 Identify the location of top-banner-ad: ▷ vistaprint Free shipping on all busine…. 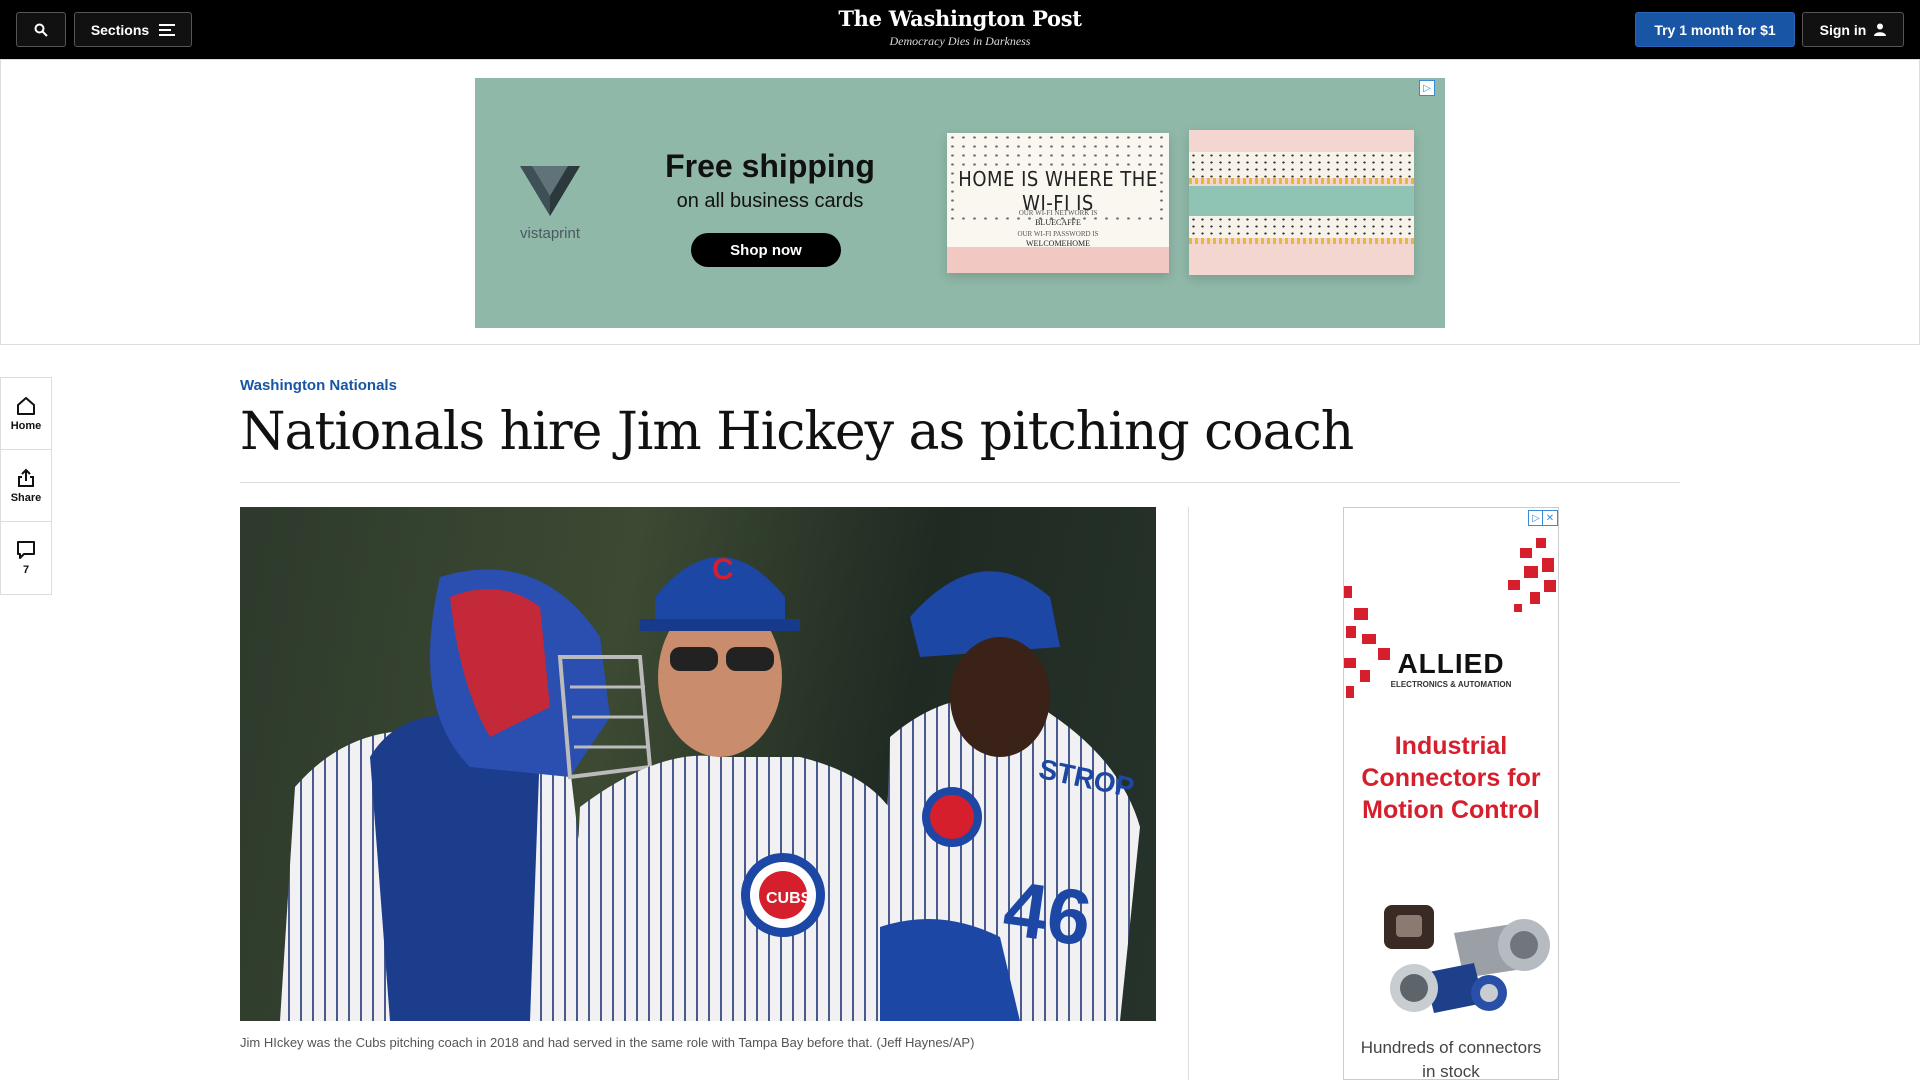
(960, 203).